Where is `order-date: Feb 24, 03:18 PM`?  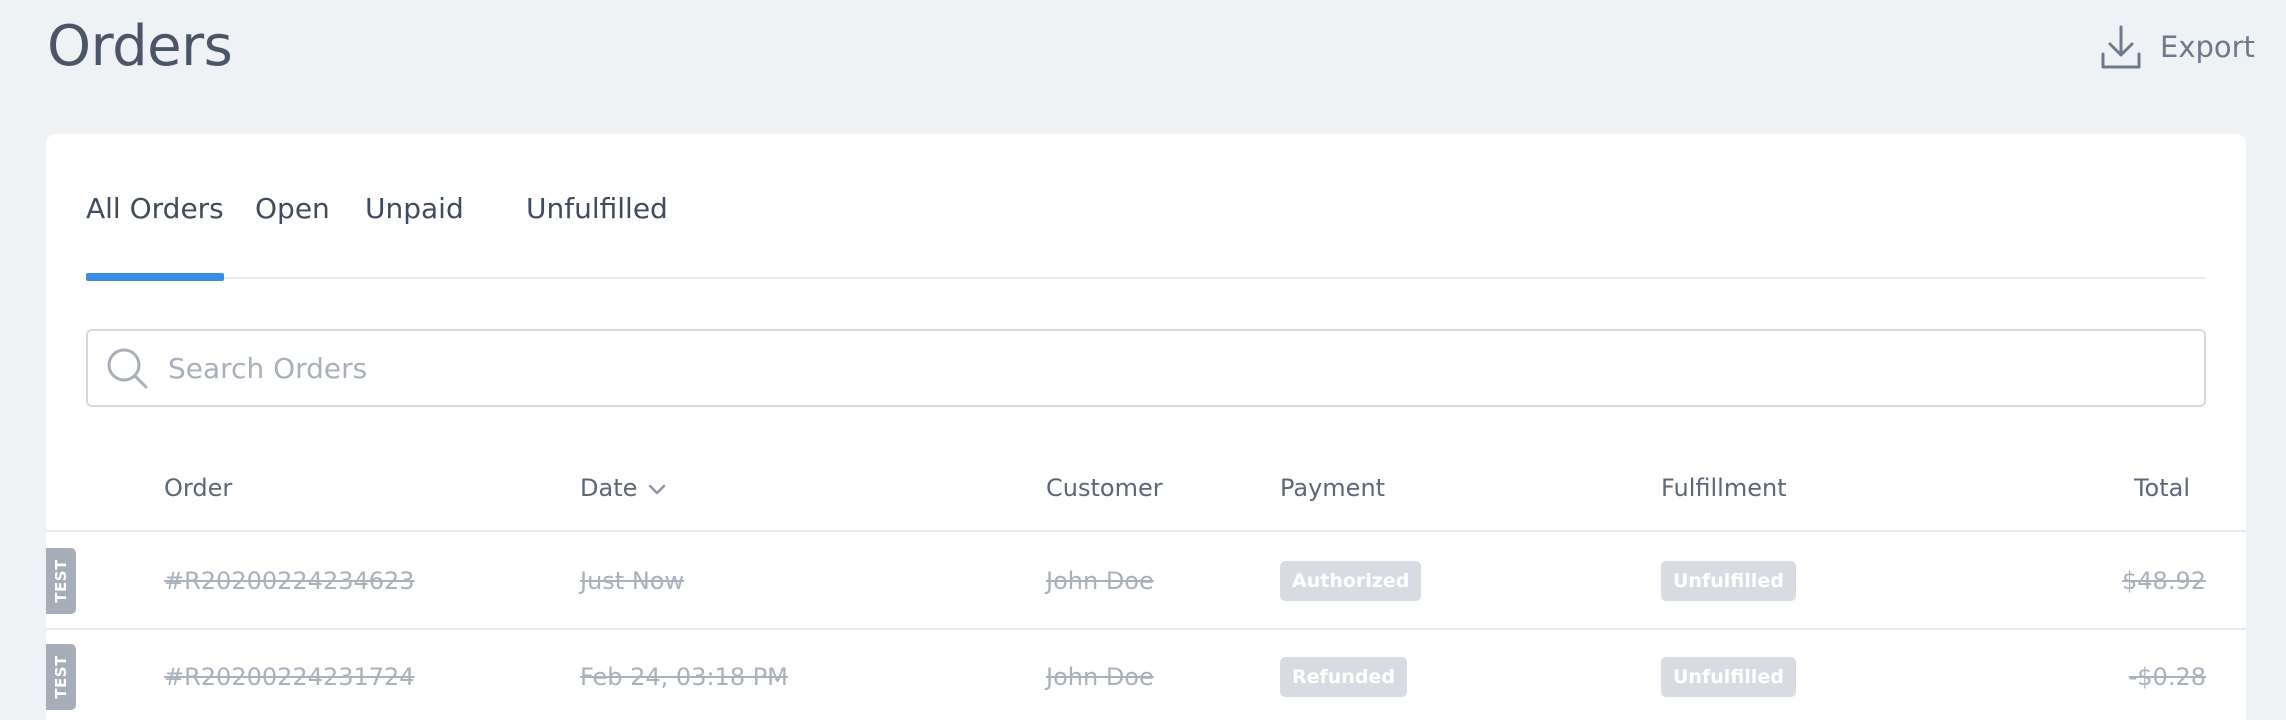 order-date: Feb 24, 03:18 PM is located at coordinates (684, 677).